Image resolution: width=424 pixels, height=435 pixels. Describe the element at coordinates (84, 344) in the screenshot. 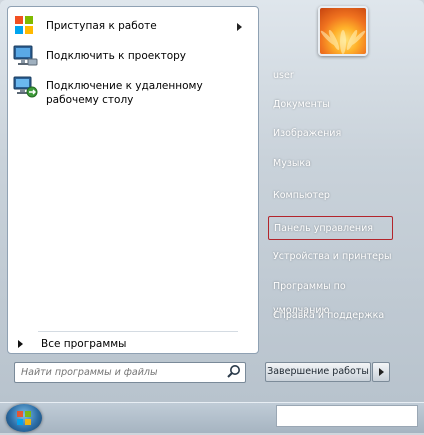

I see `all-programs-label: Все программы` at that location.